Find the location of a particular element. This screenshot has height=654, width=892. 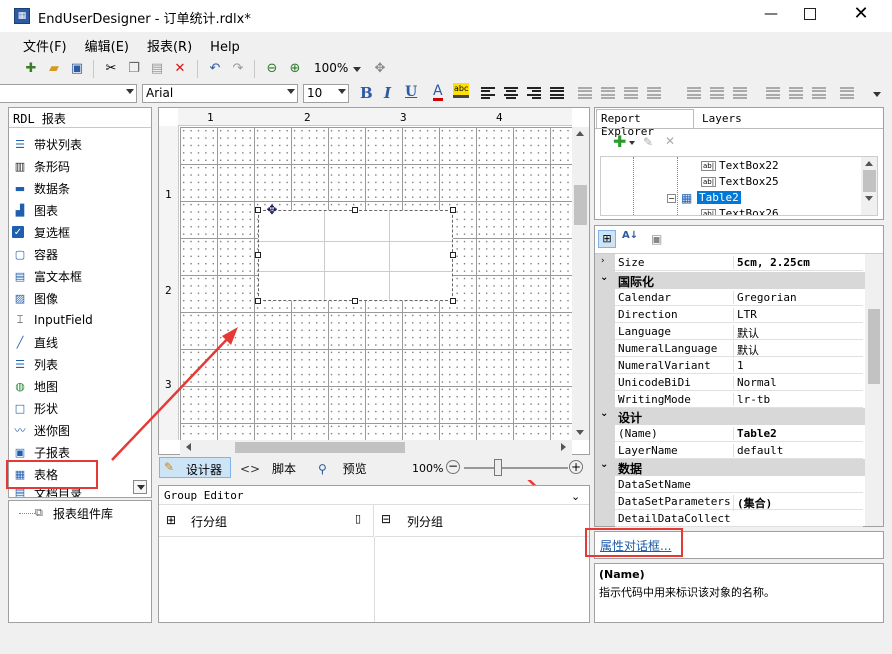

zoom-plus-icon: + is located at coordinates (576, 467).